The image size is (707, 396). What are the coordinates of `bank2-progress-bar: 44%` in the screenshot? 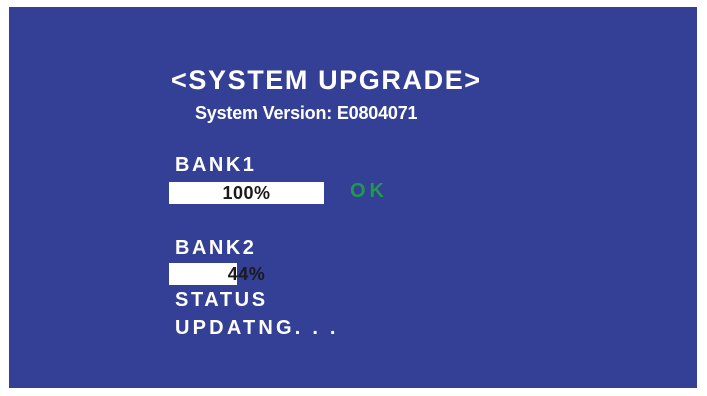 It's located at (246, 274).